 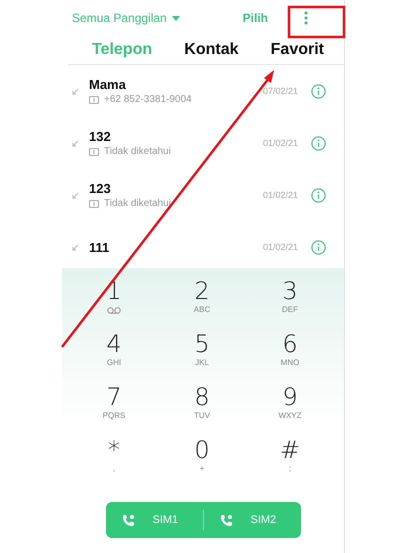 I want to click on call-detail: +62 852-3381-9004, so click(x=148, y=99).